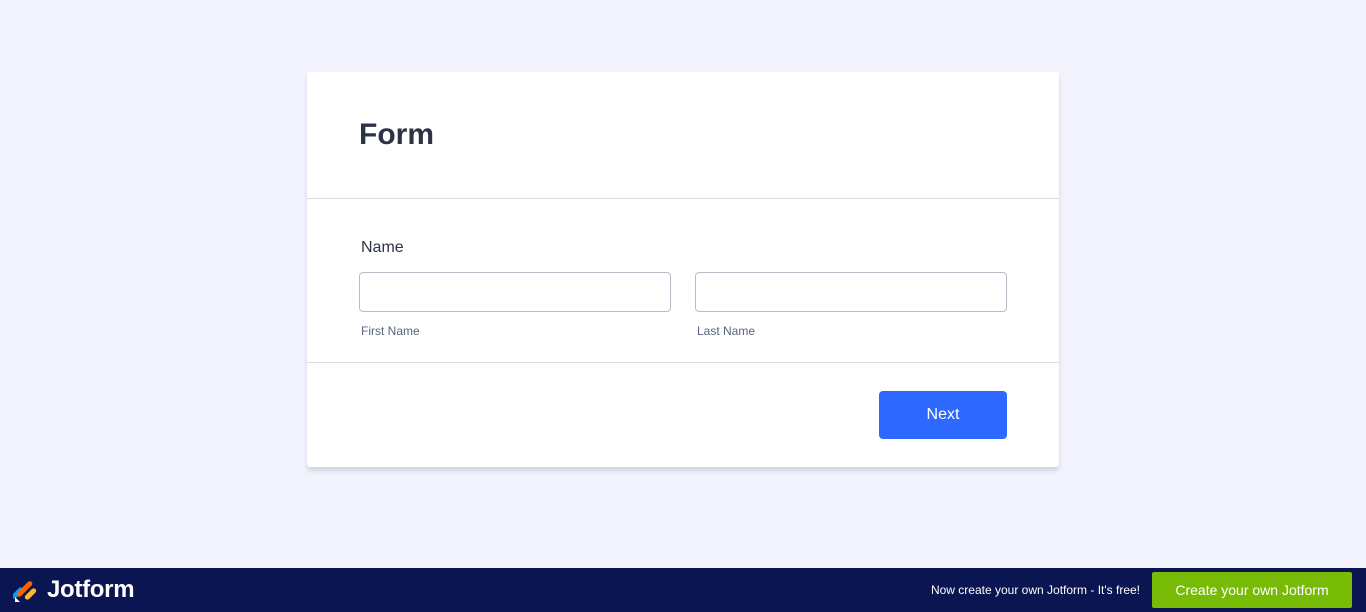  Describe the element at coordinates (91, 589) in the screenshot. I see `jotform-brand-name: Jotform` at that location.